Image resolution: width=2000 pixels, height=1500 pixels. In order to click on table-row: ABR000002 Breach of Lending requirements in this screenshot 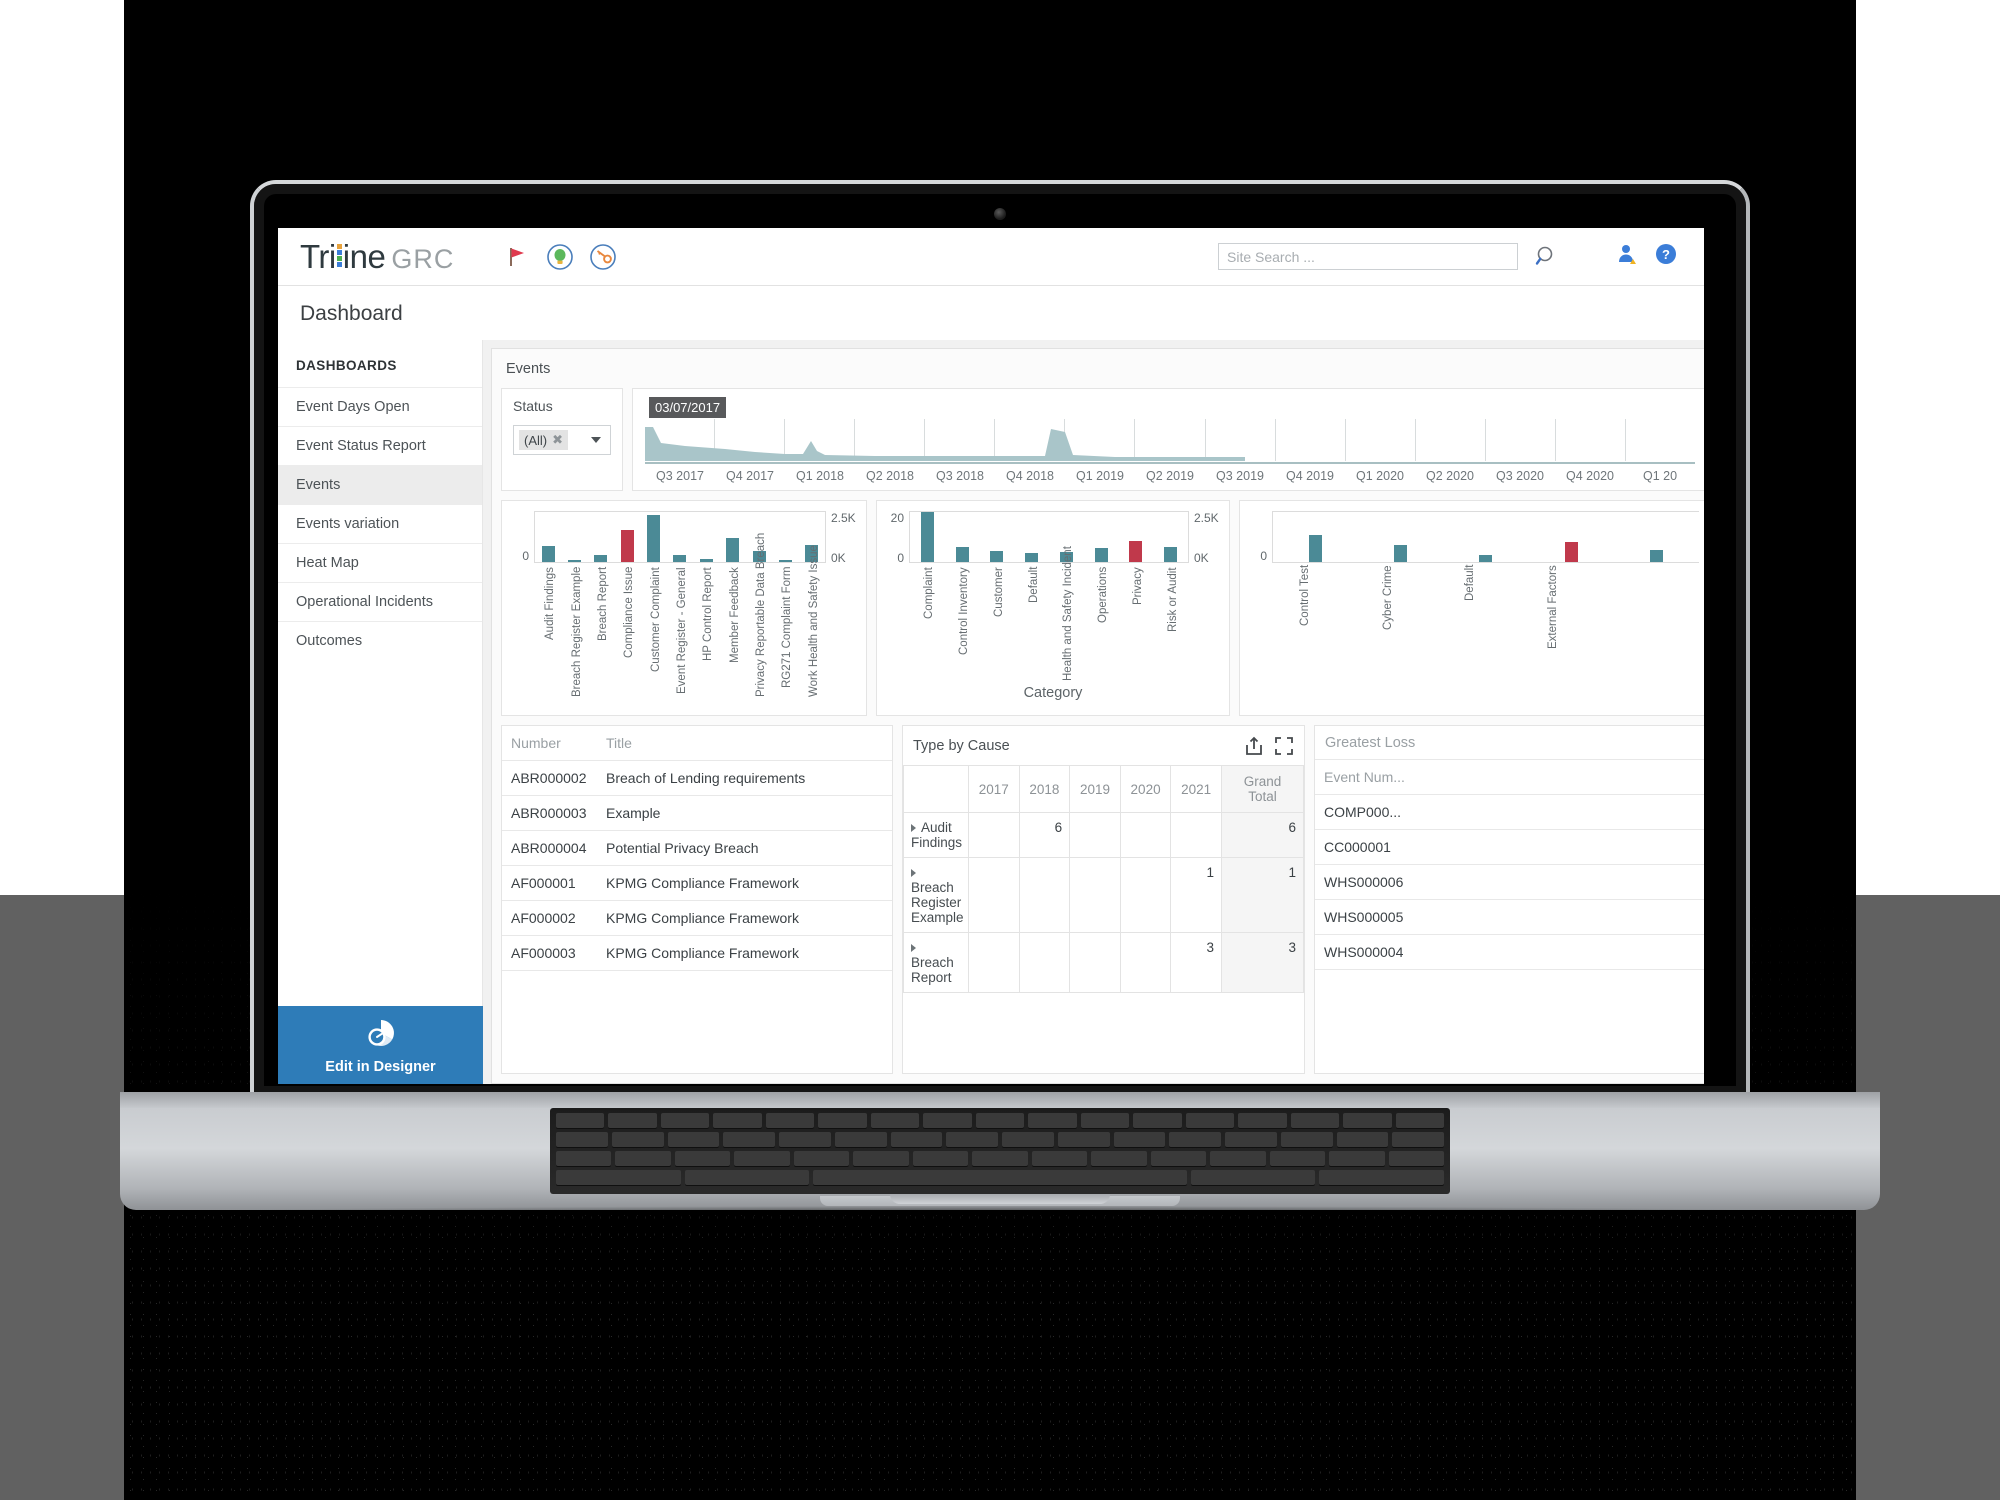, I will do `click(697, 778)`.